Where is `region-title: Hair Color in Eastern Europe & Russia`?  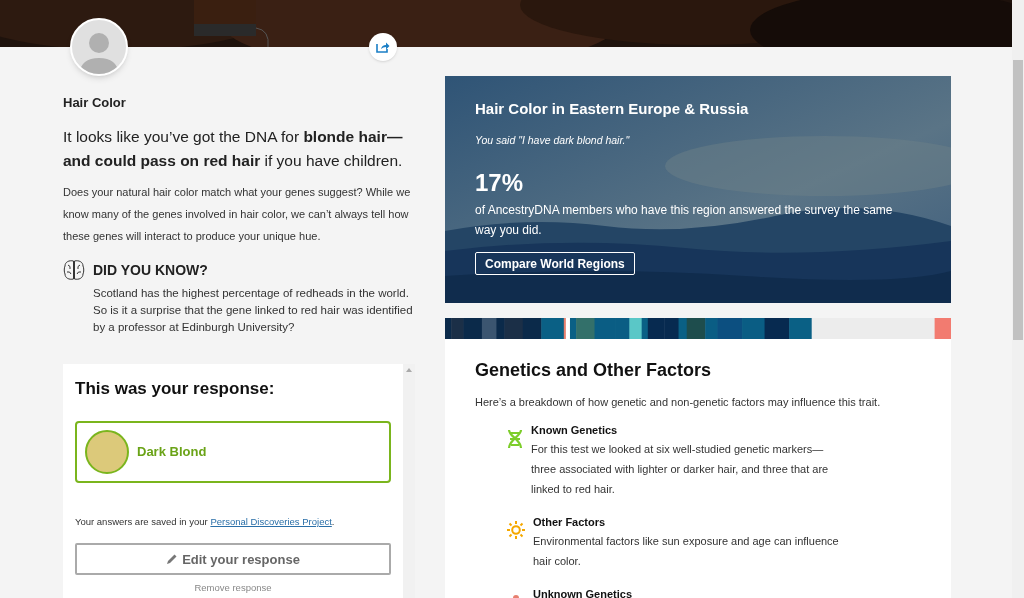
region-title: Hair Color in Eastern Europe & Russia is located at coordinates (612, 109).